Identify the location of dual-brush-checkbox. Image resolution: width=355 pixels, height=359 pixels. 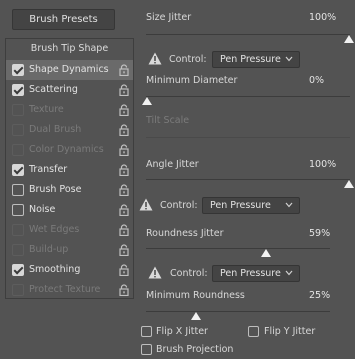
(18, 130).